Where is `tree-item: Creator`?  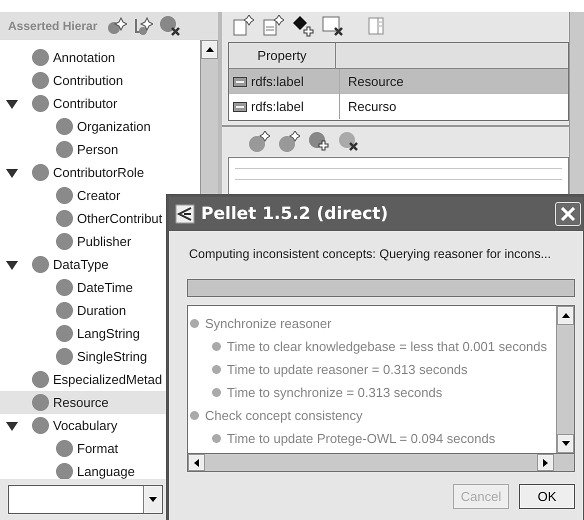 tree-item: Creator is located at coordinates (100, 195).